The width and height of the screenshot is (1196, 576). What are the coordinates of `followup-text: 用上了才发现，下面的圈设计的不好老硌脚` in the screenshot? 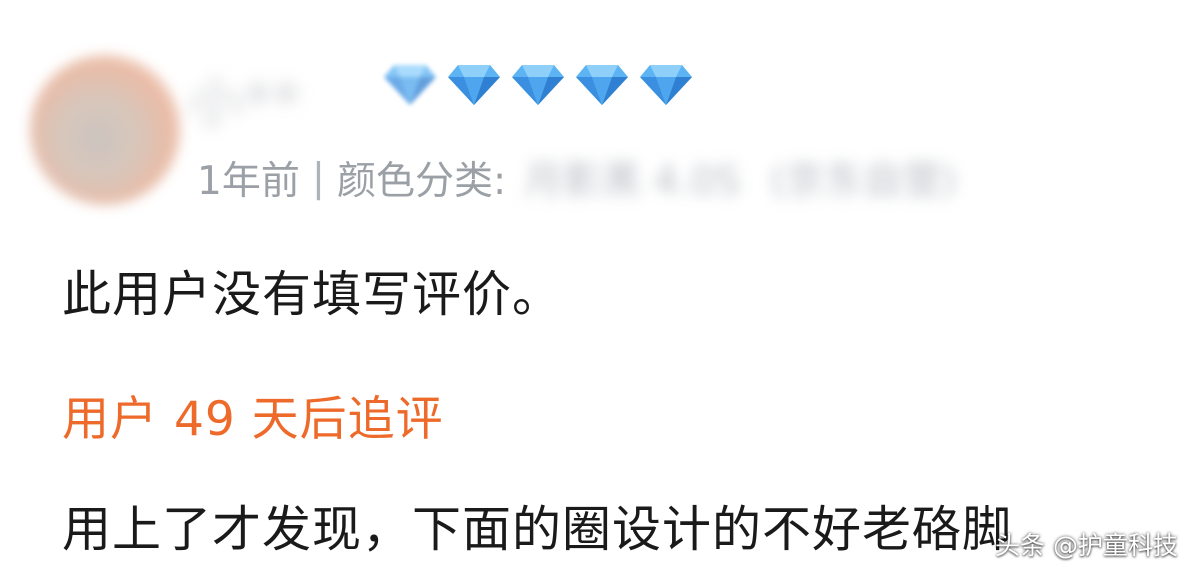 It's located at (537, 529).